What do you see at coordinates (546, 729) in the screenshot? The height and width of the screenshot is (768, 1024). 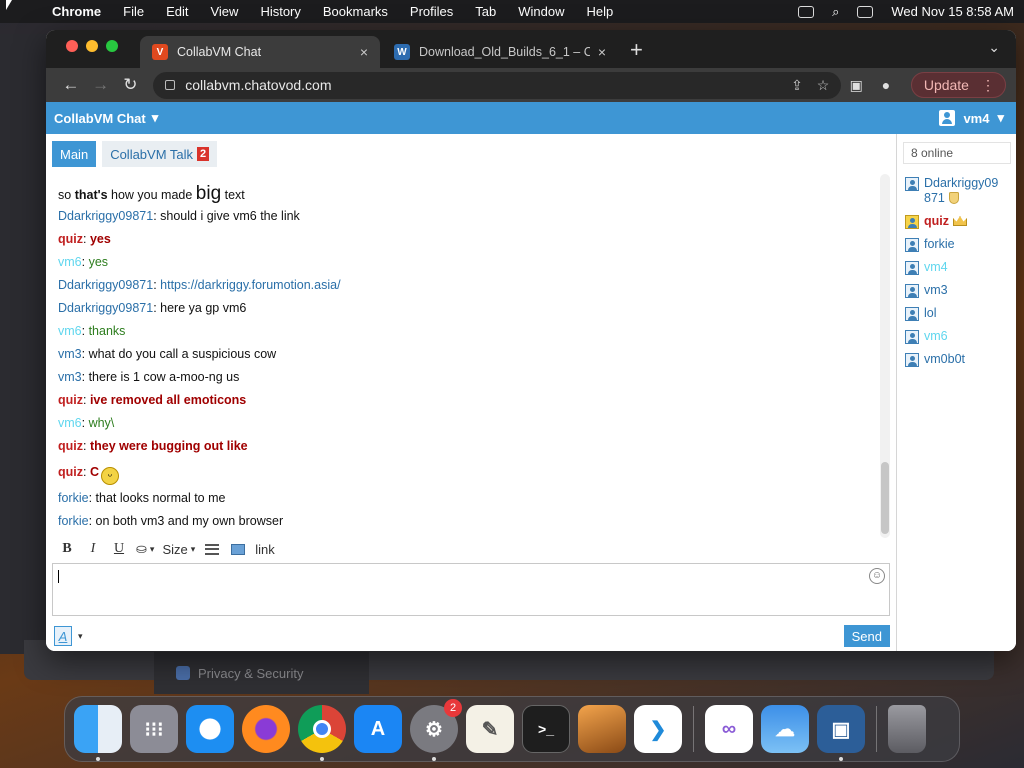 I see `terminal-icon: >_` at bounding box center [546, 729].